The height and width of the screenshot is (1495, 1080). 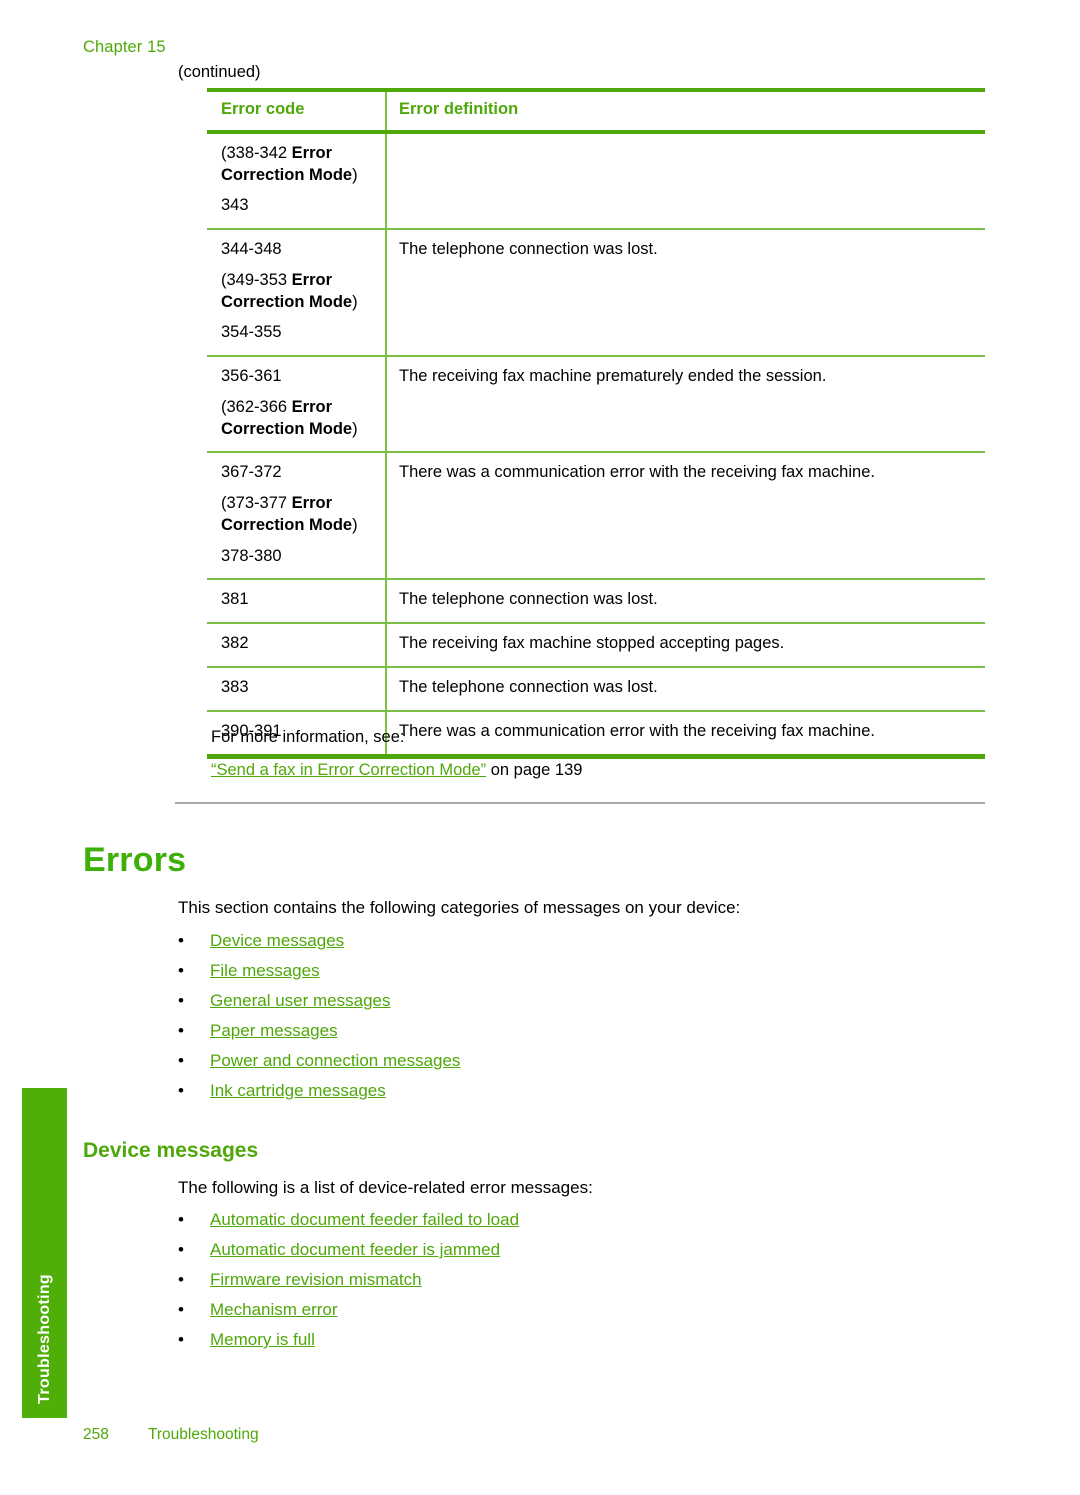 What do you see at coordinates (580, 803) in the screenshot?
I see `section-divider` at bounding box center [580, 803].